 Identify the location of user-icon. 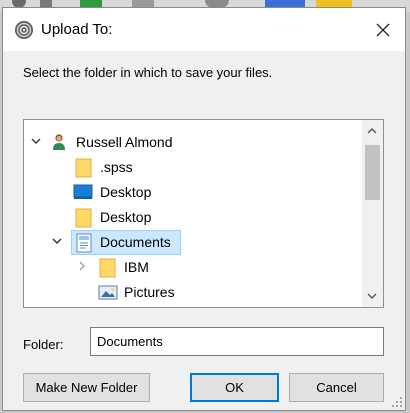
(59, 142).